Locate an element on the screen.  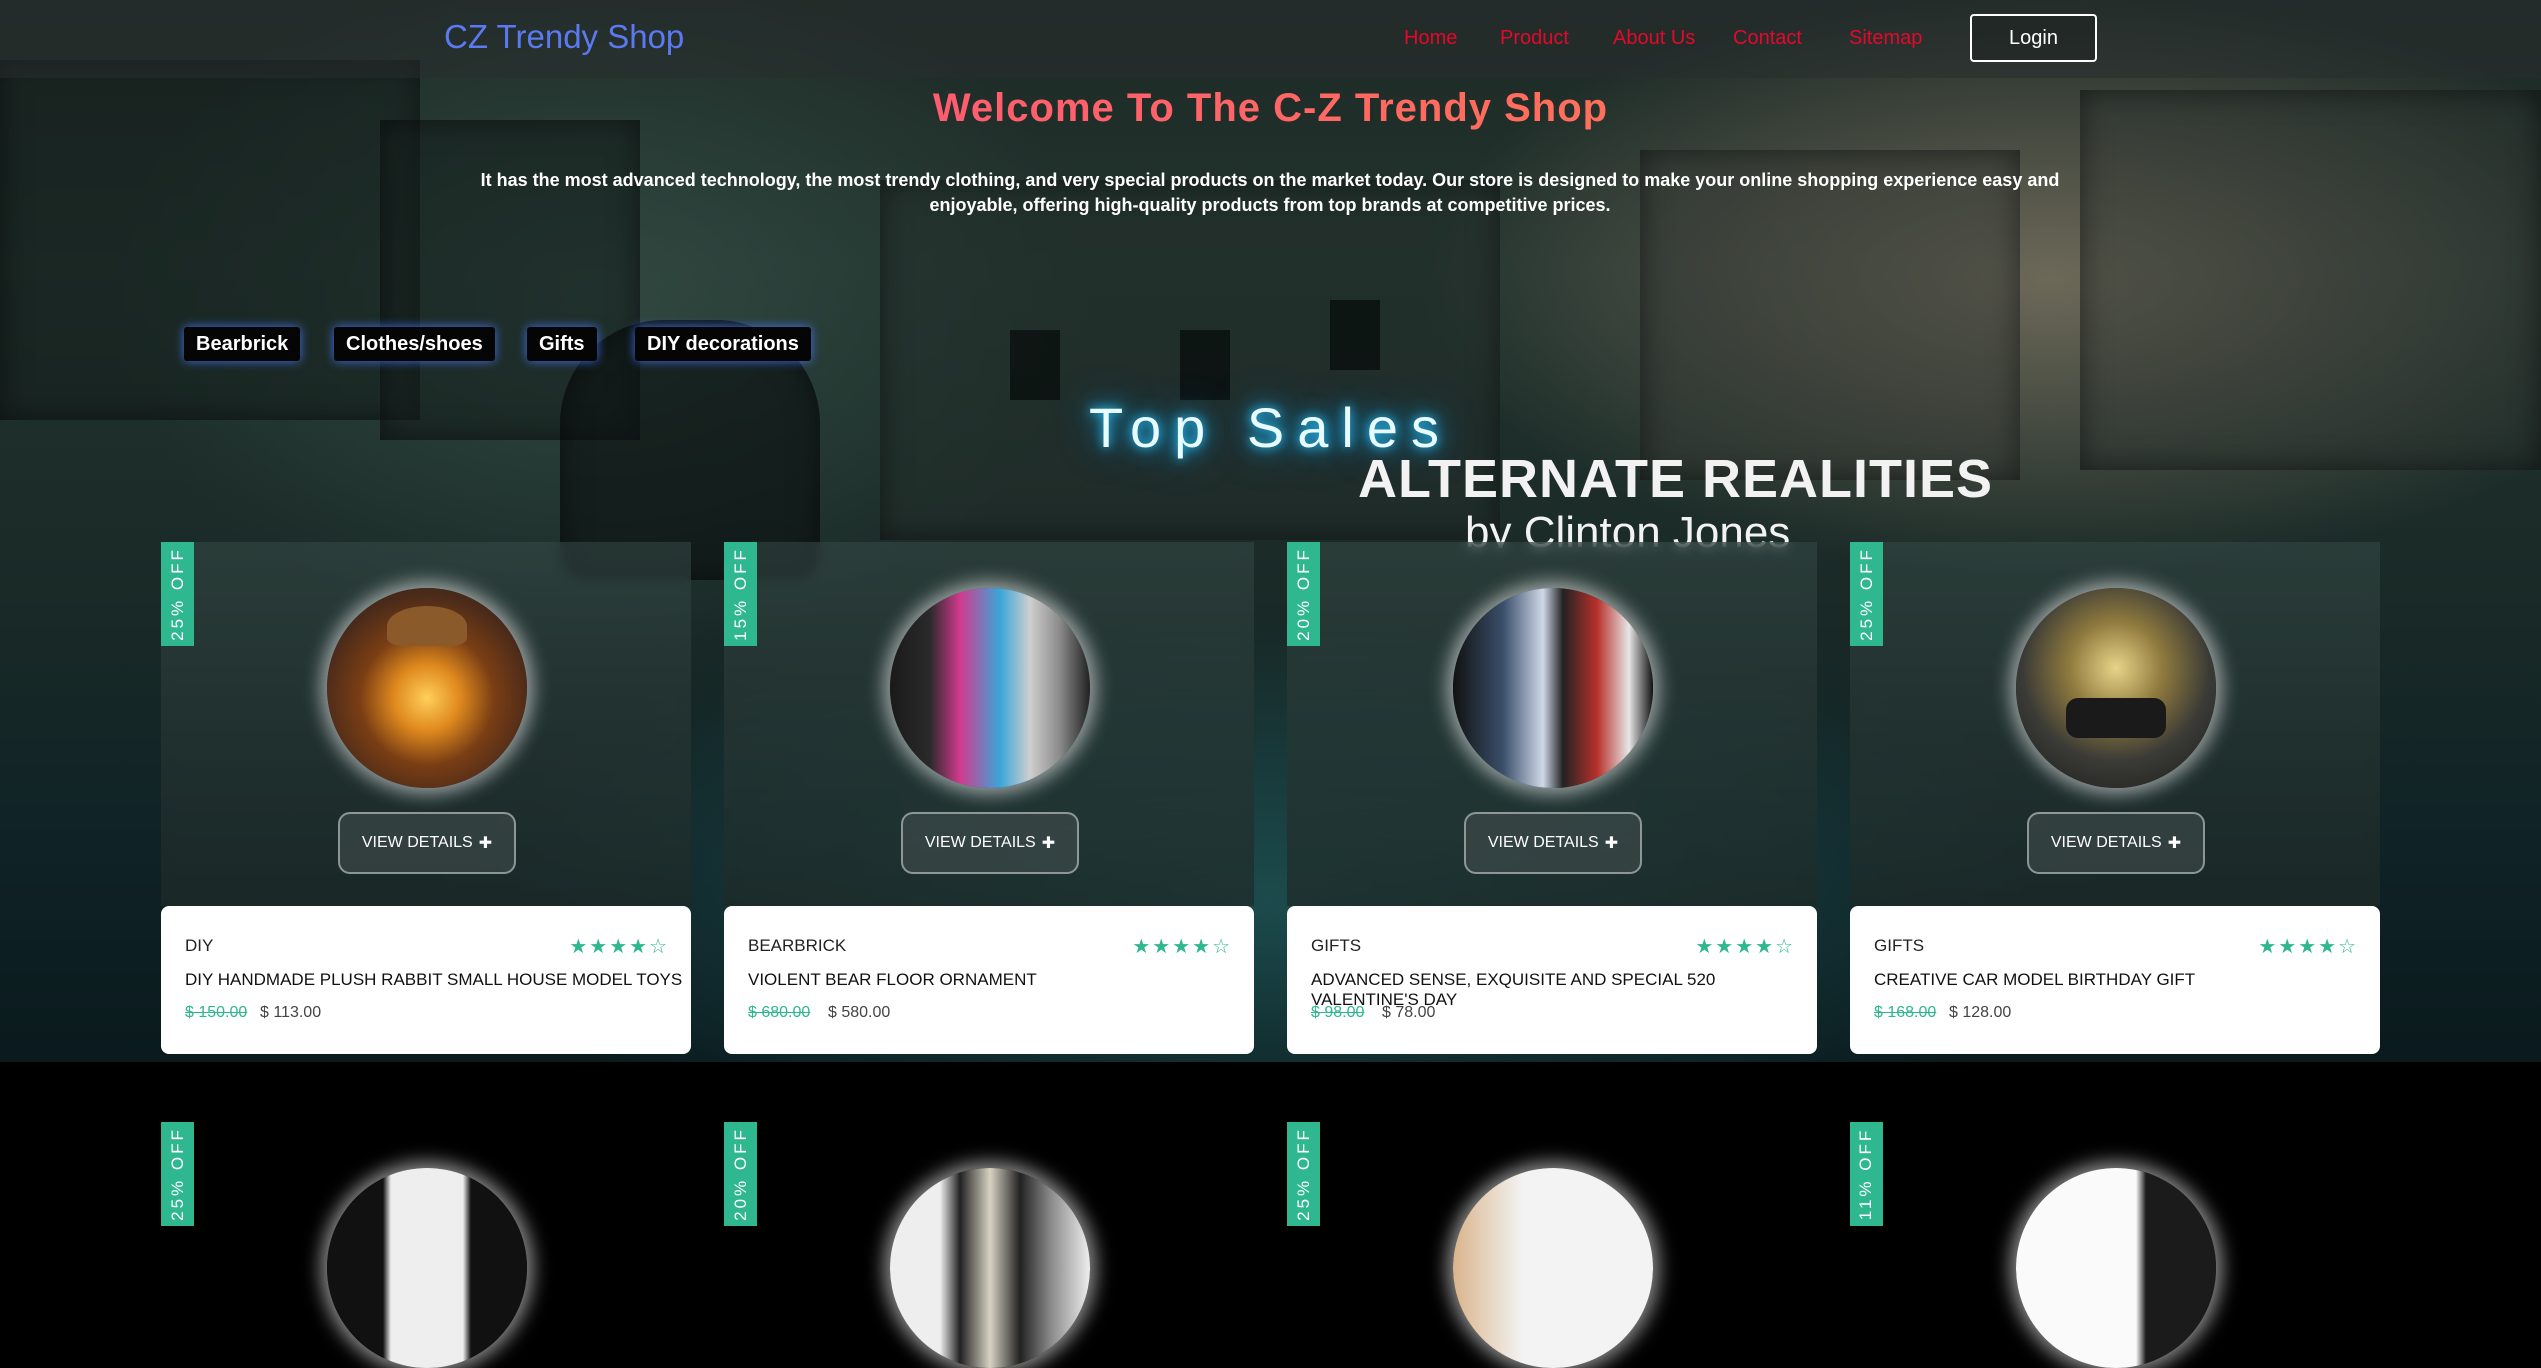
sale-price: $ 128.00 is located at coordinates (1980, 1012).